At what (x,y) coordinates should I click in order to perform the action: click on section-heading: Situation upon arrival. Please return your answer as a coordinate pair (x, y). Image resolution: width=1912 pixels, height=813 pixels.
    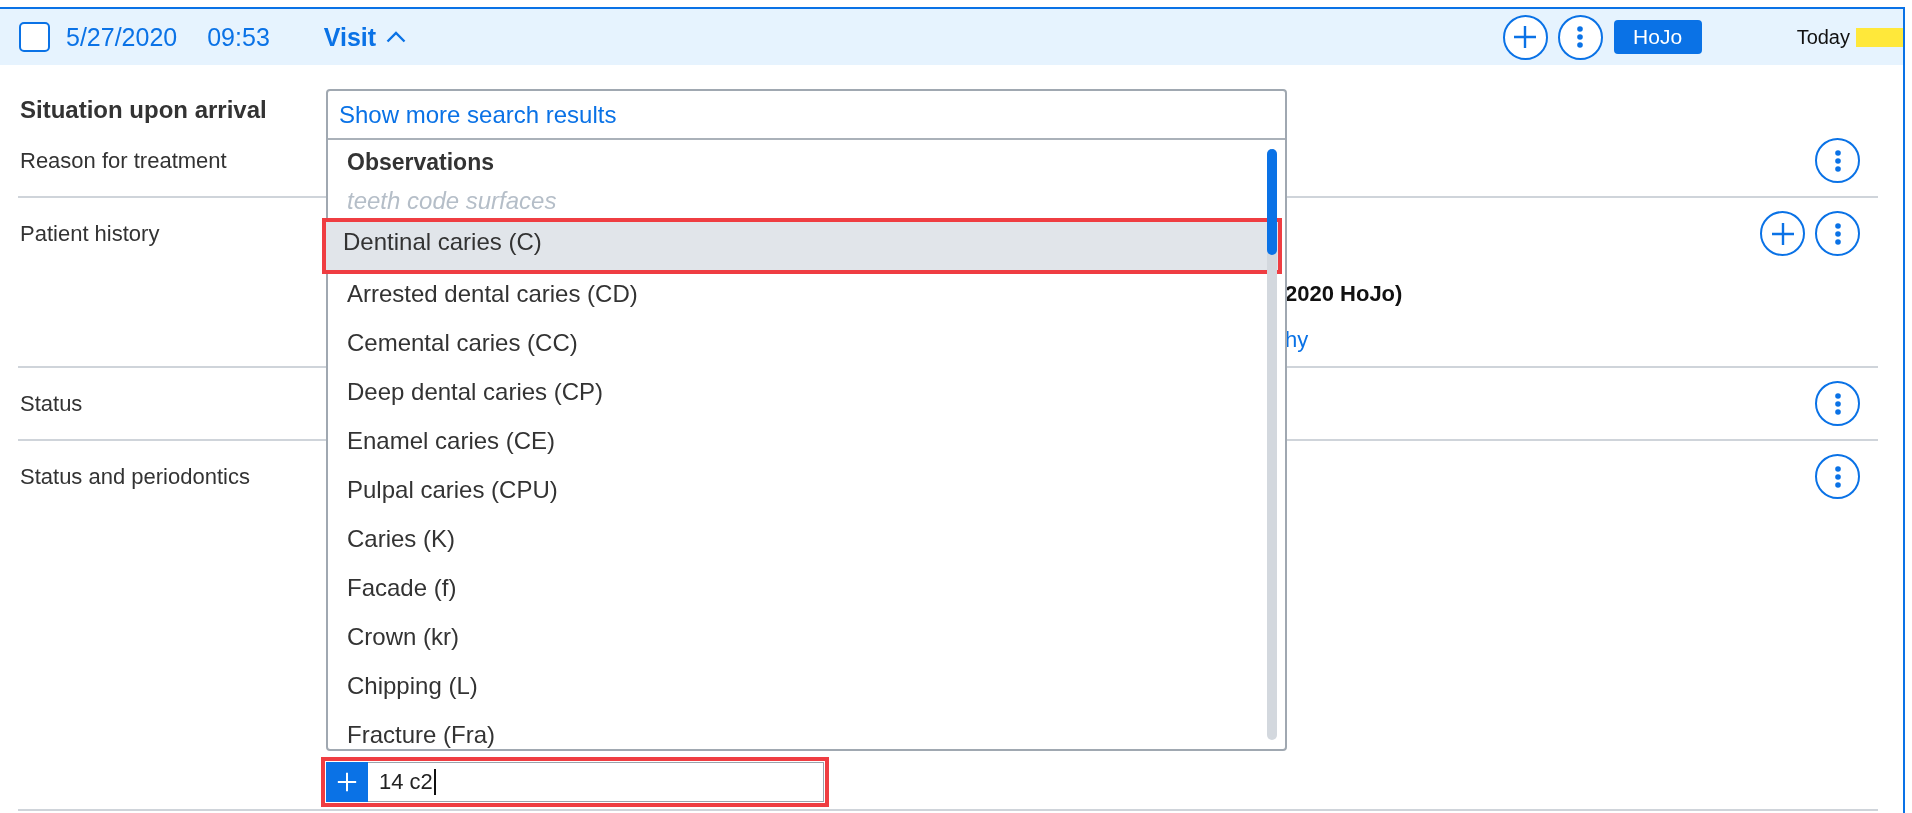
    Looking at the image, I should click on (143, 110).